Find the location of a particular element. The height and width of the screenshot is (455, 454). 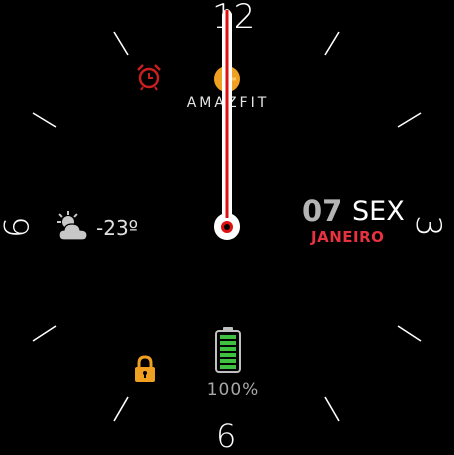

clock-hand is located at coordinates (227, 124).